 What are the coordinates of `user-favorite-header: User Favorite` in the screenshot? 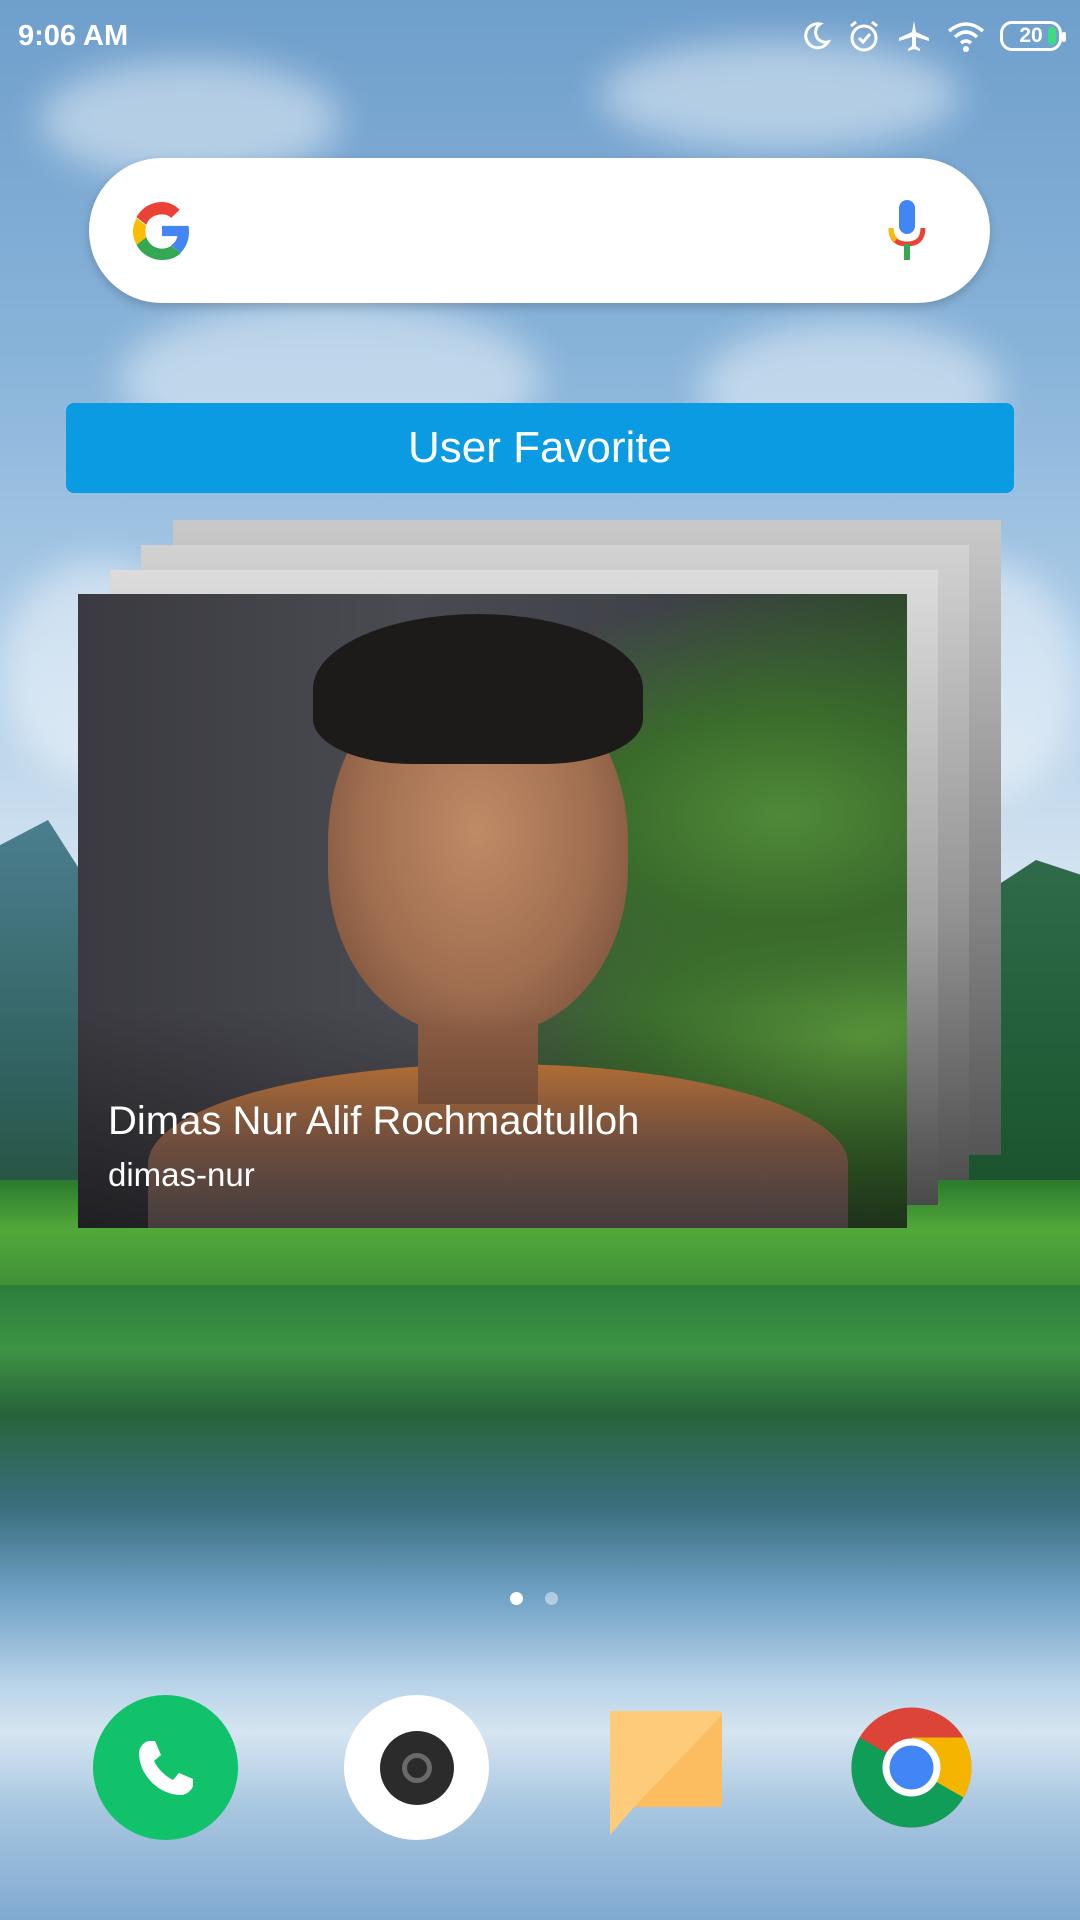 It's located at (540, 448).